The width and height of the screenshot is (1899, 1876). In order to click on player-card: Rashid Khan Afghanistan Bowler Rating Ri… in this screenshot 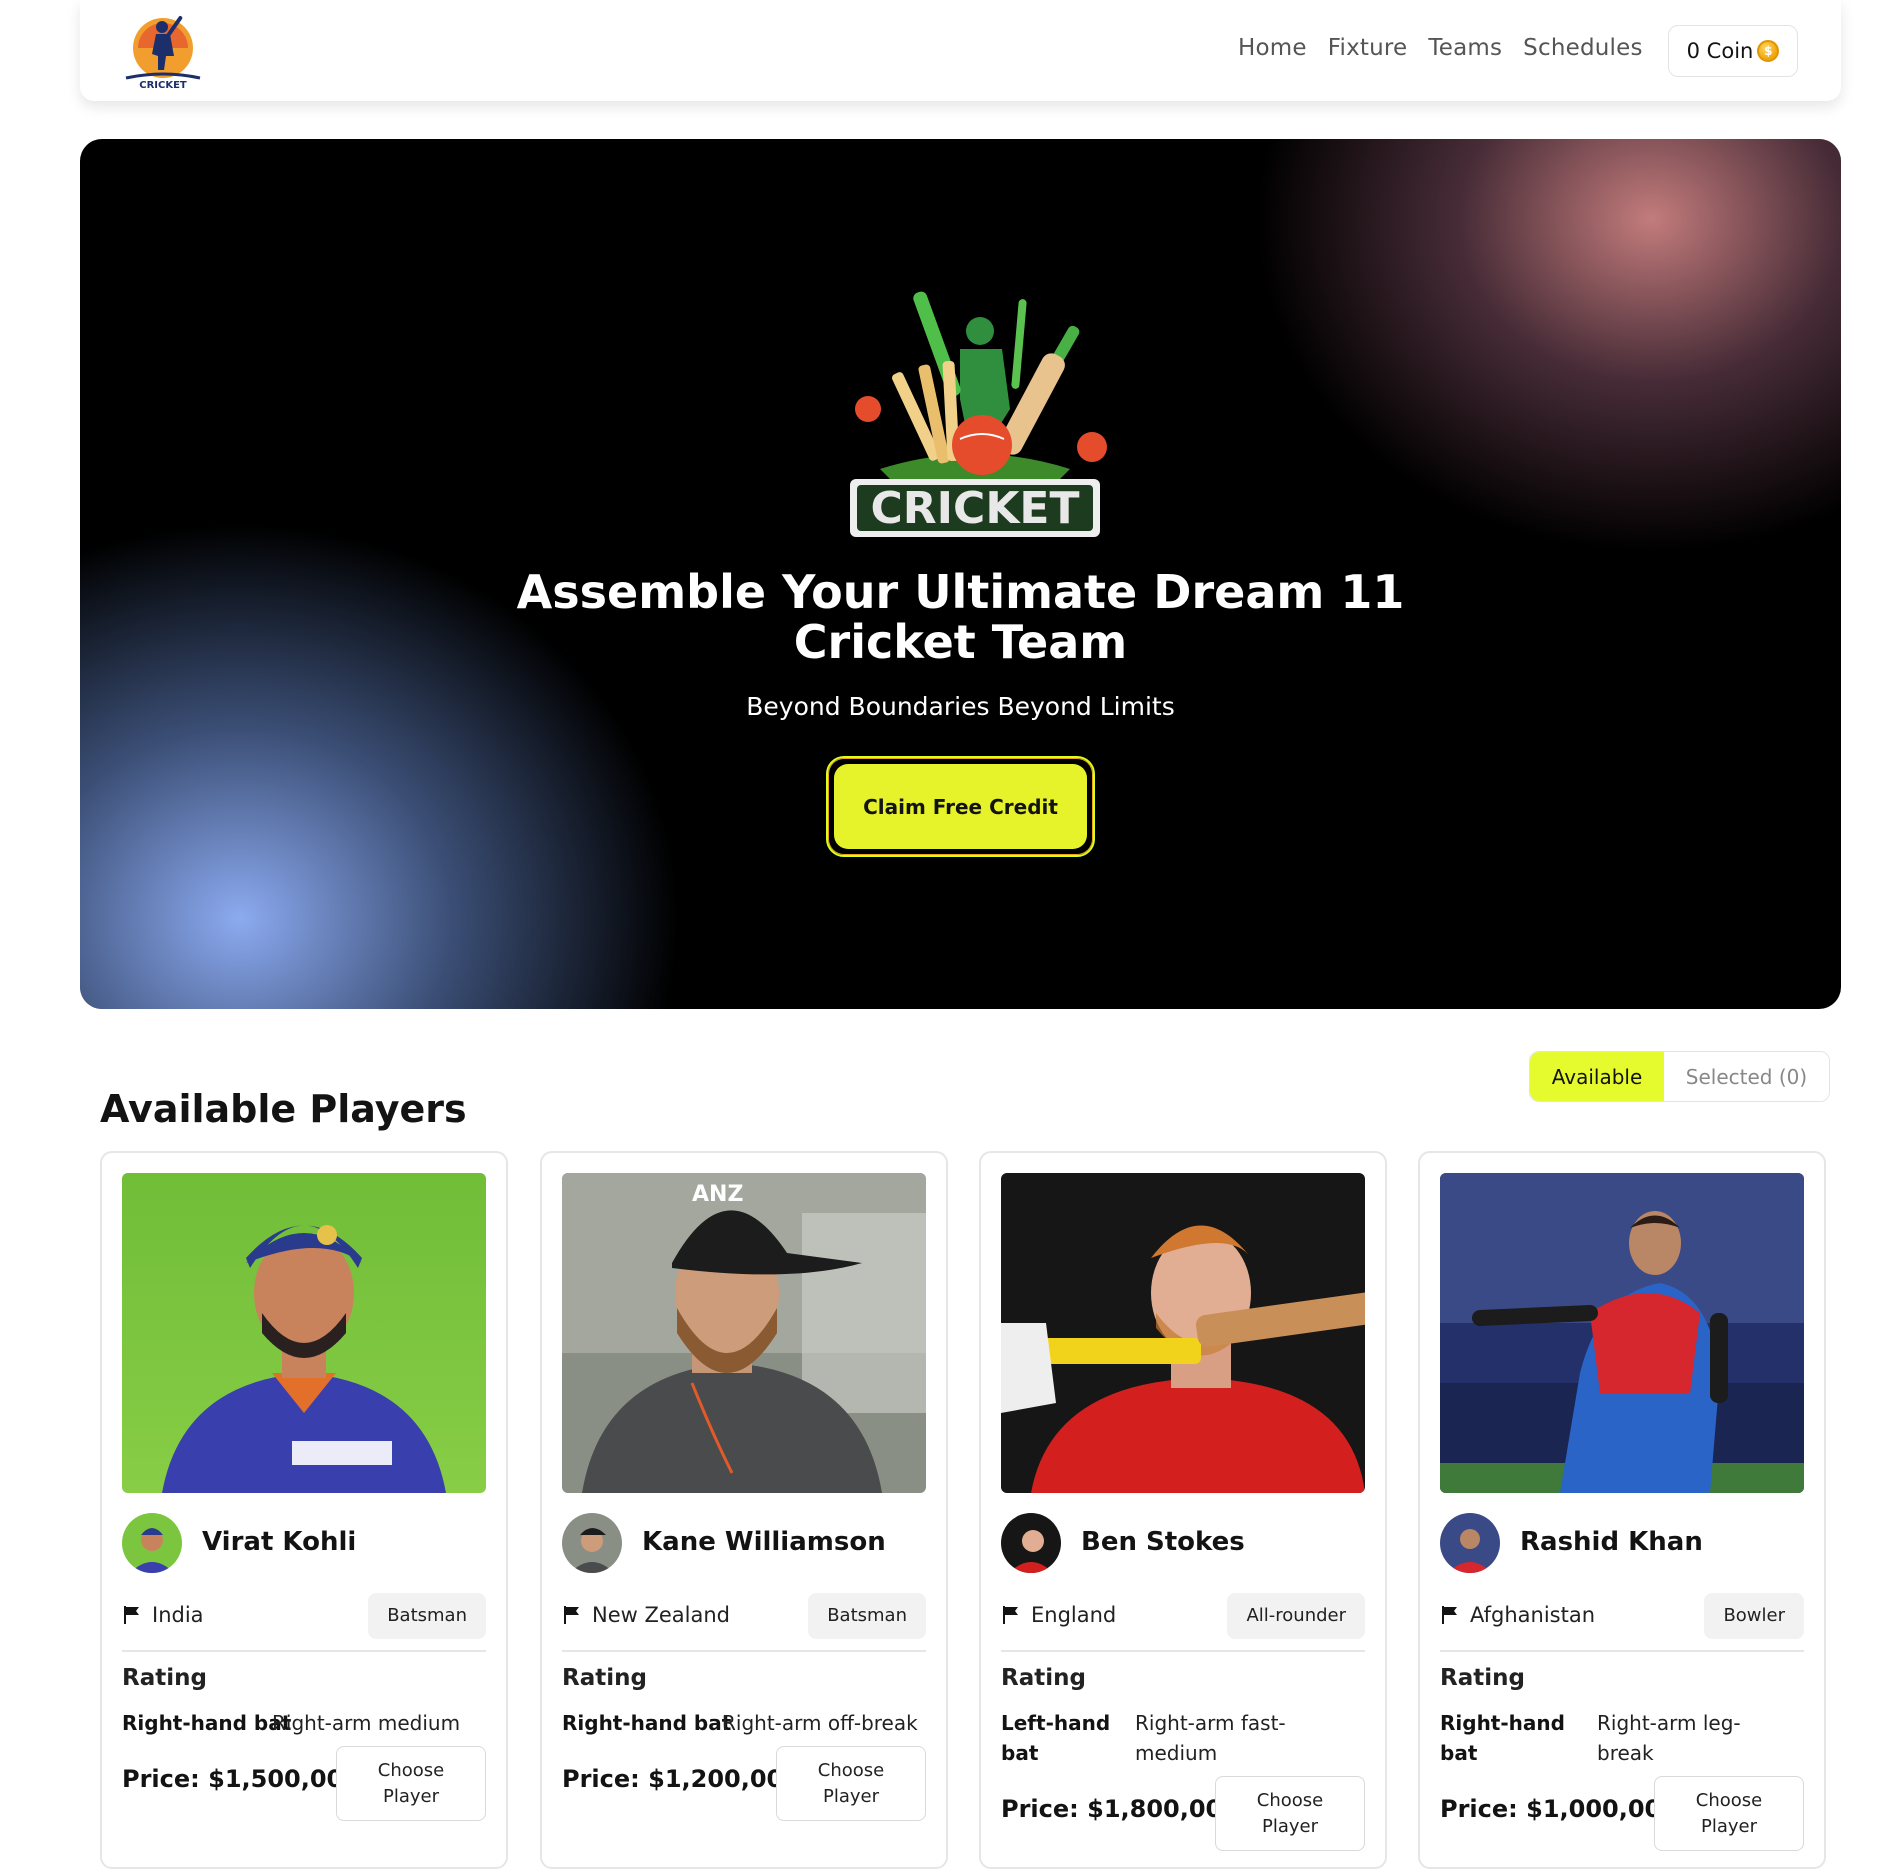, I will do `click(1622, 1510)`.